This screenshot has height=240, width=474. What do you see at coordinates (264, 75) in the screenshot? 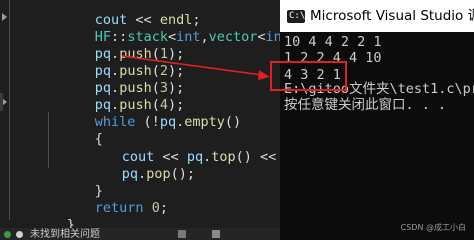
I see `arrow-head` at bounding box center [264, 75].